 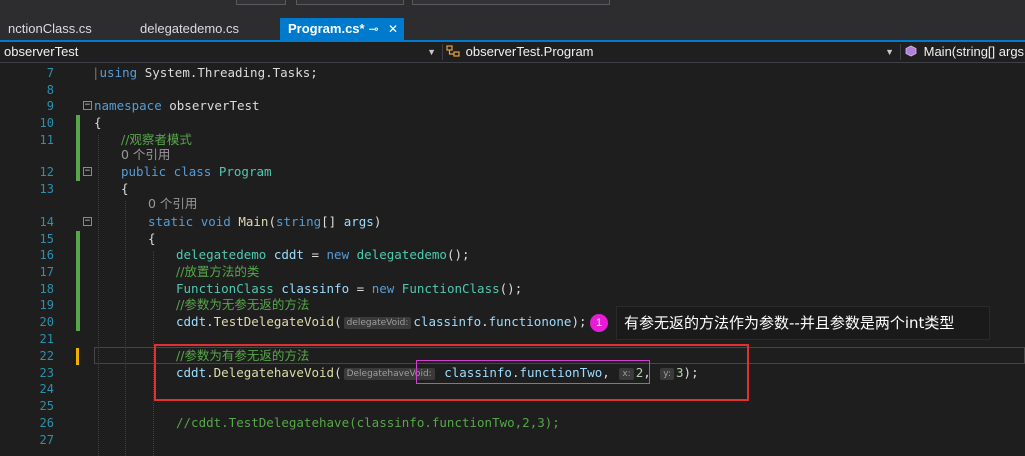 I want to click on line-number: 27, so click(x=46, y=440).